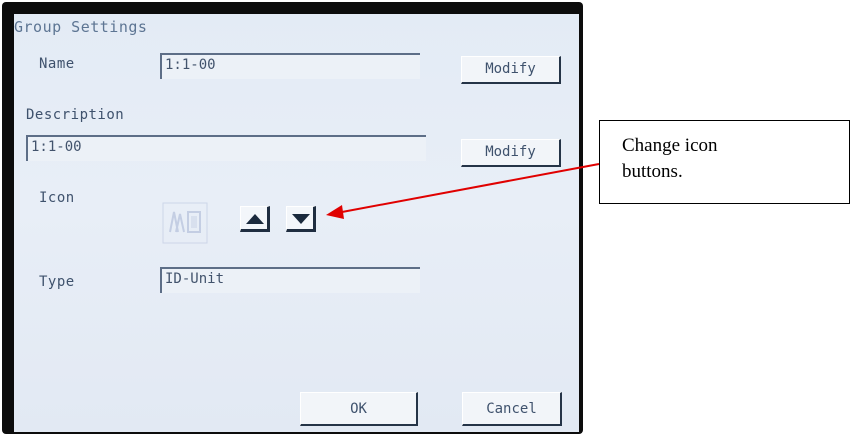 The height and width of the screenshot is (436, 858). What do you see at coordinates (652, 171) in the screenshot?
I see `callout-text-line2: buttons.` at bounding box center [652, 171].